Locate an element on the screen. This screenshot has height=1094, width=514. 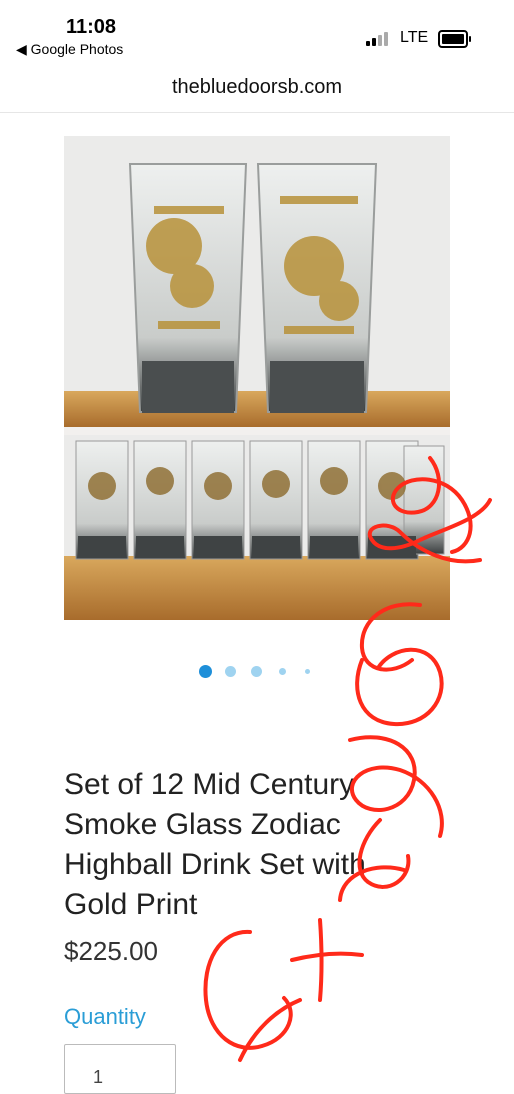
battery-icon is located at coordinates (454, 39).